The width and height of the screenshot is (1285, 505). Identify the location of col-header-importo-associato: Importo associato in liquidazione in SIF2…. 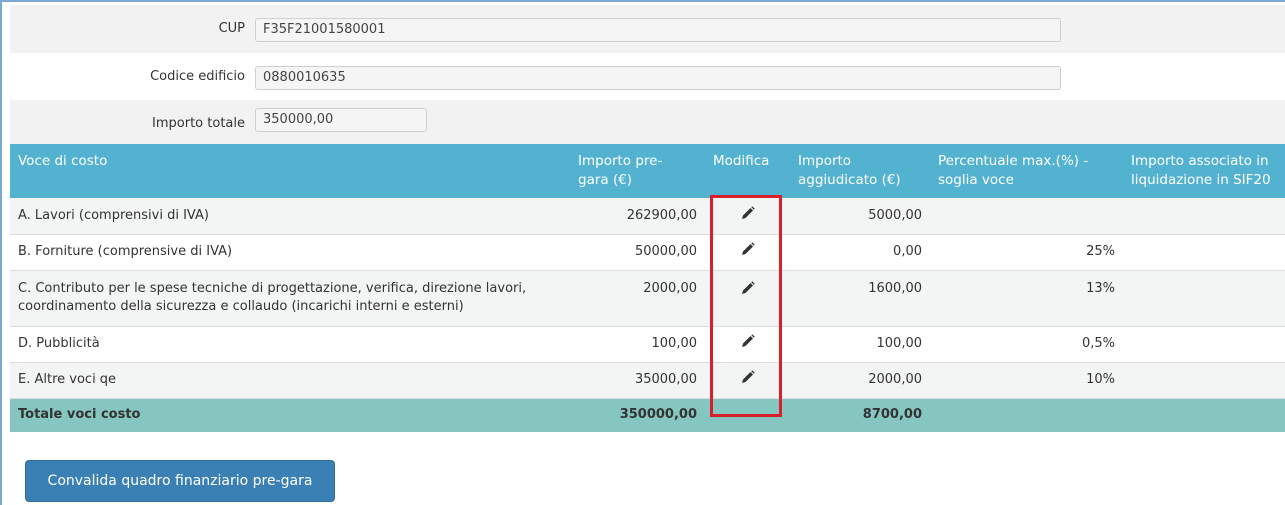
(1204, 171).